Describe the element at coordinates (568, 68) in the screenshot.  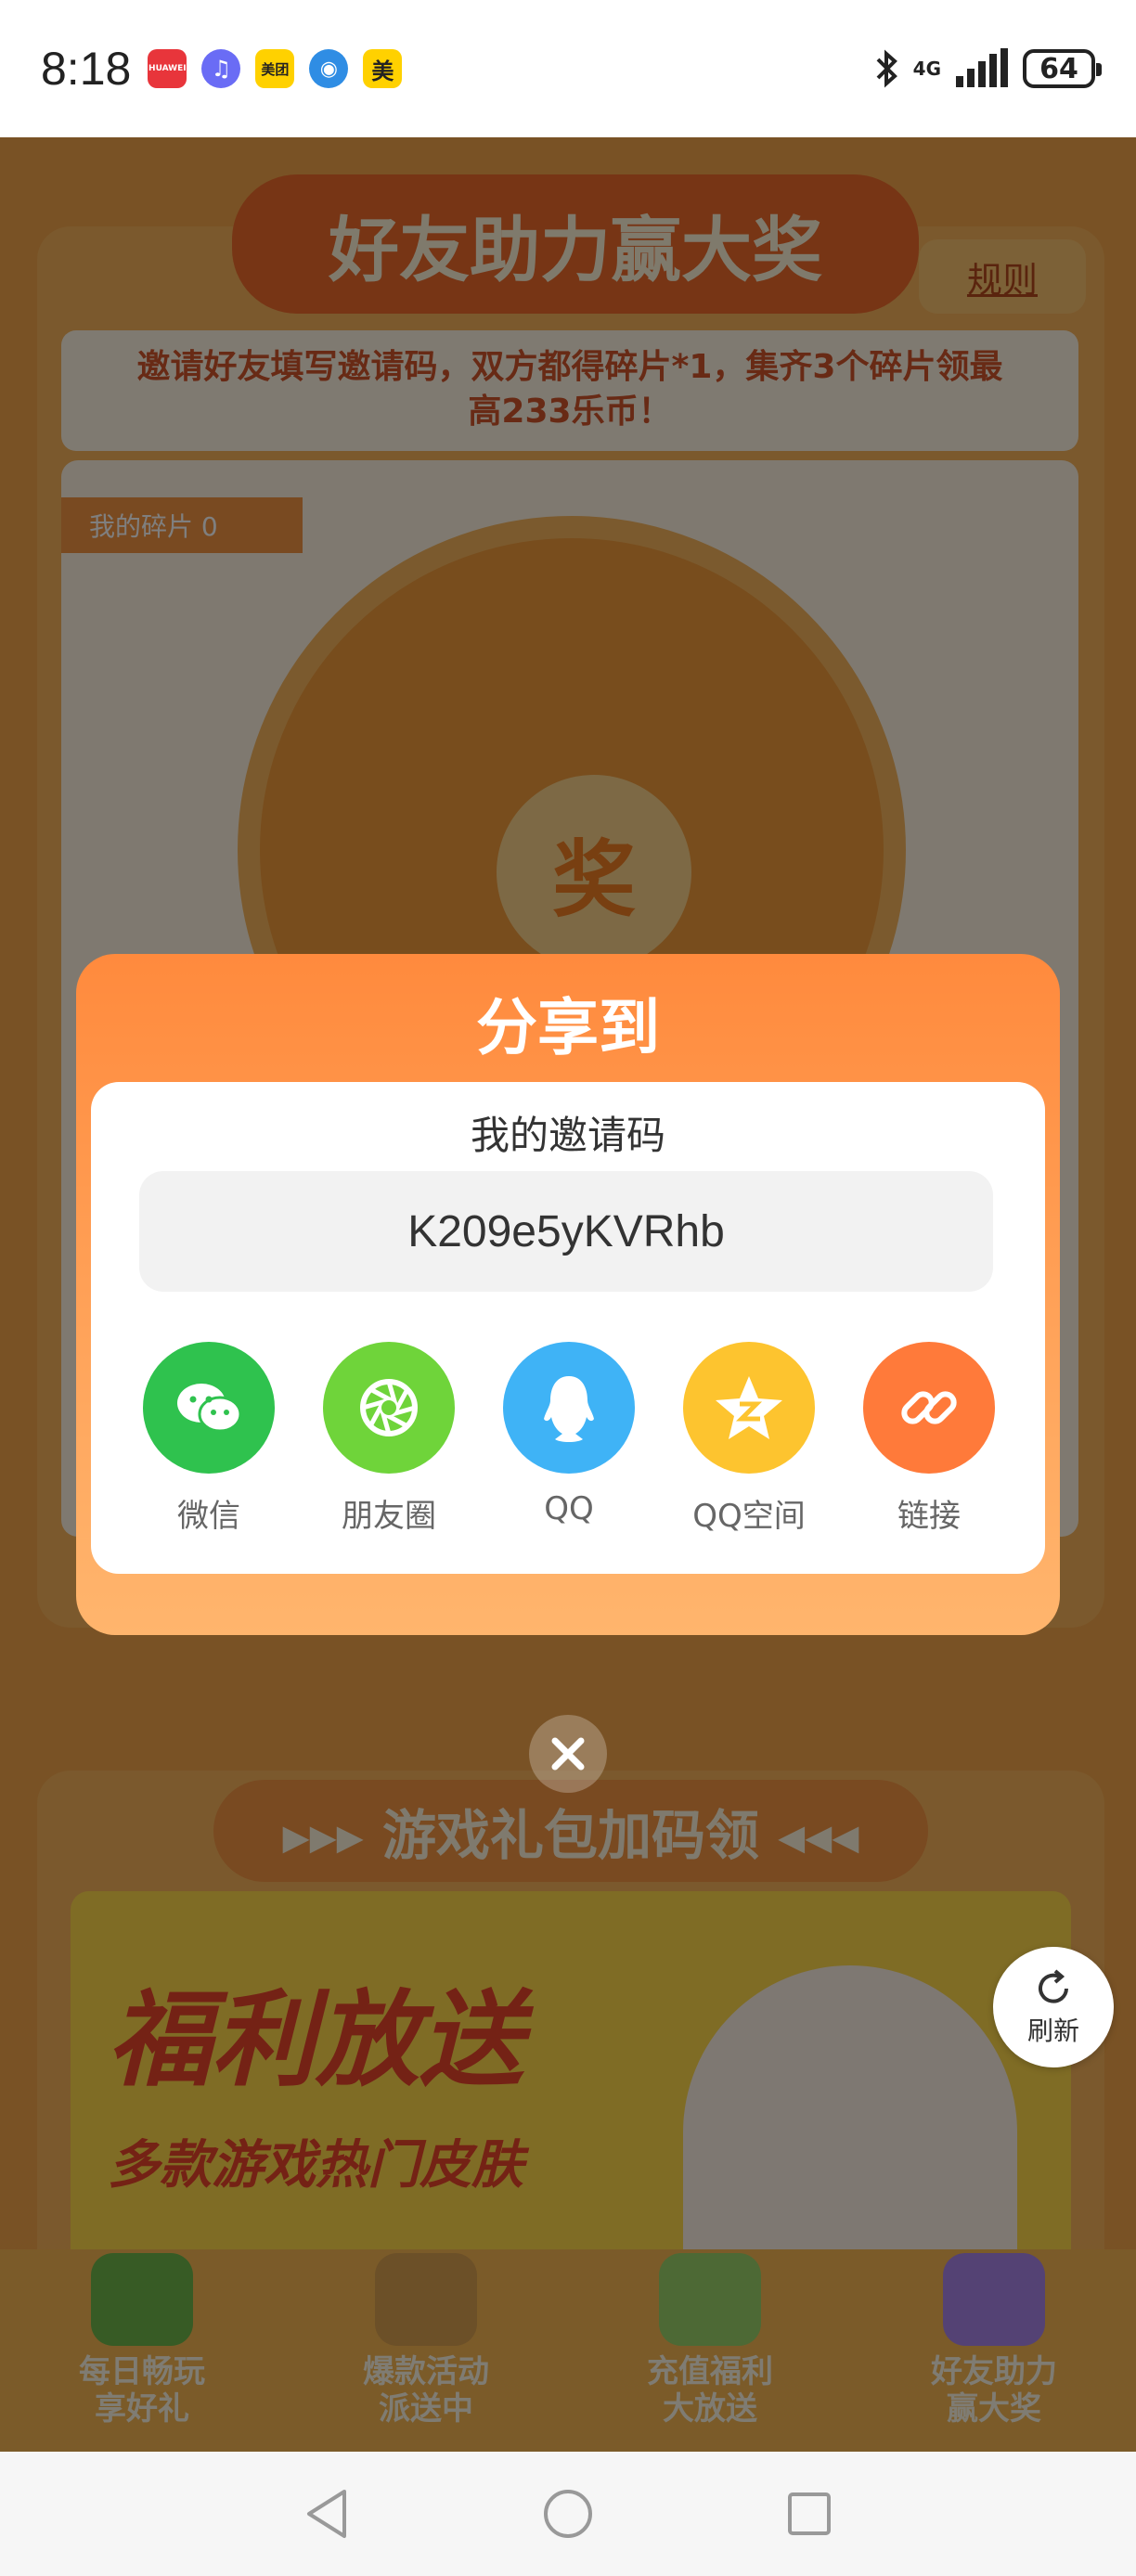
I see `status-bar: 8:18 HUAWEI ♫ 美团 ◉ 美 4G 64` at that location.